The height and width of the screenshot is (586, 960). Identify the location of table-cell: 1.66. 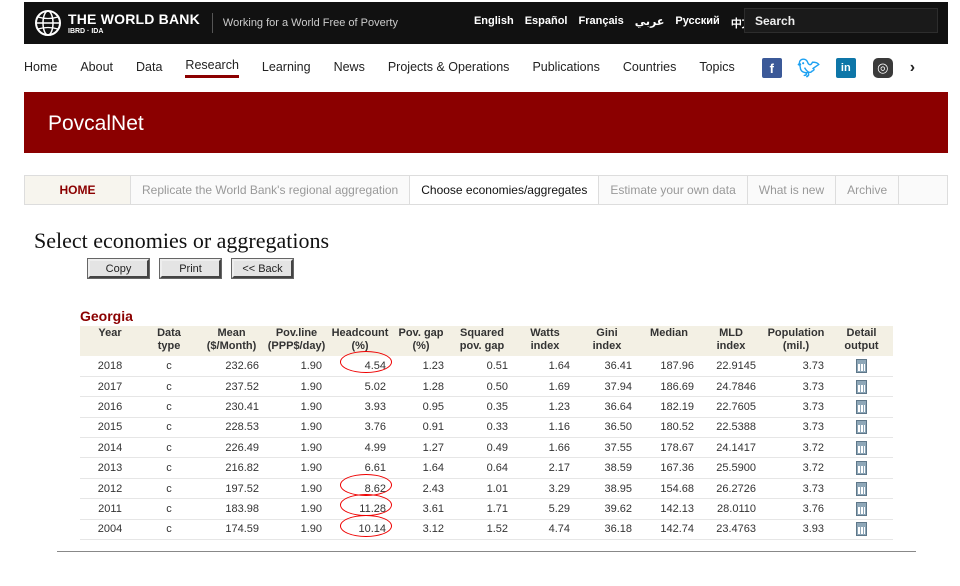
(545, 448).